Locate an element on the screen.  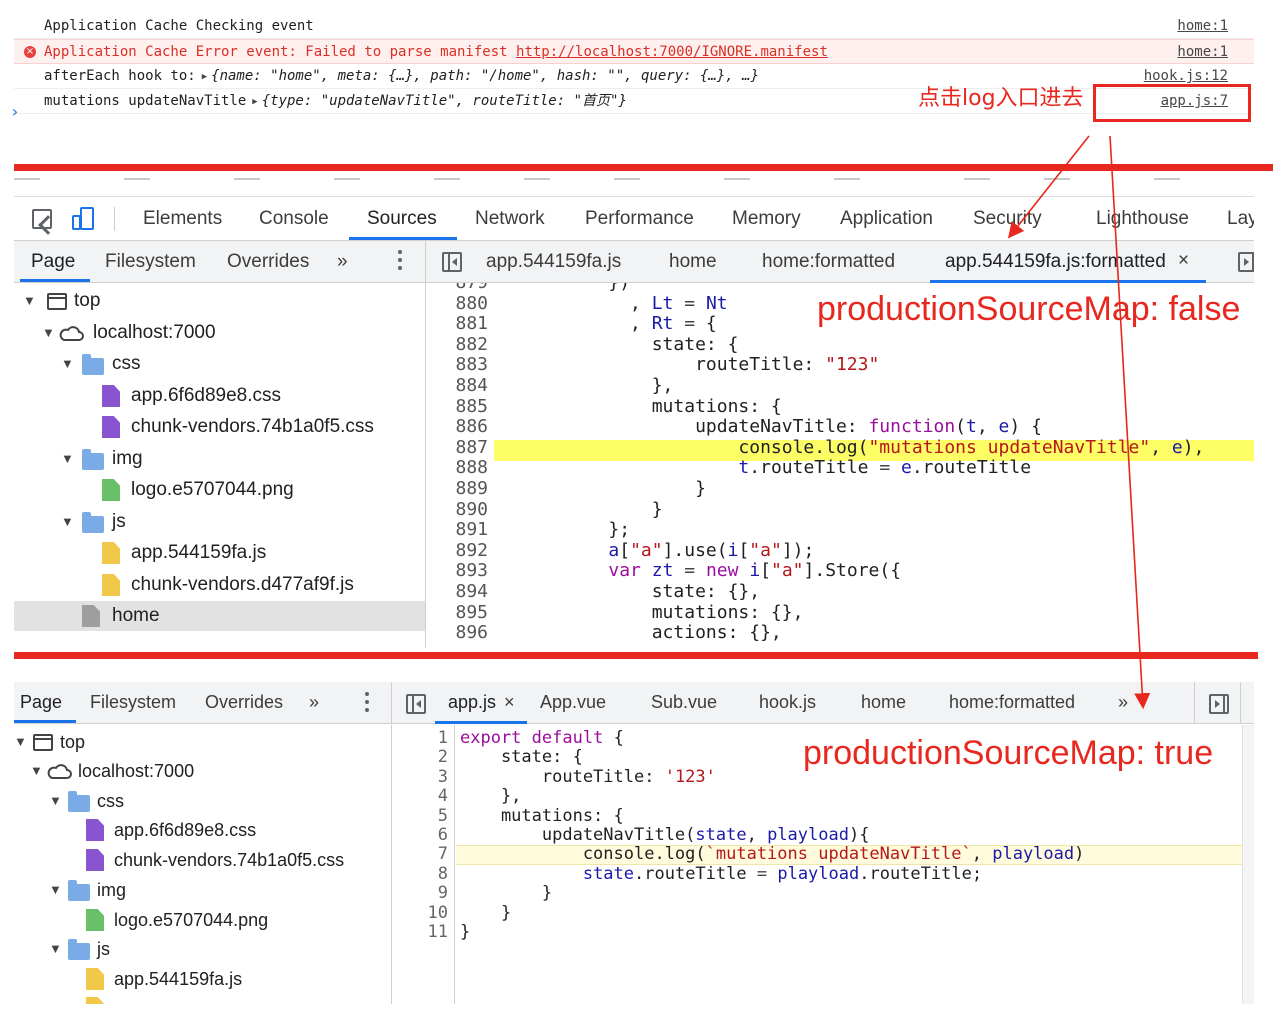
line-number: 892 is located at coordinates (457, 551).